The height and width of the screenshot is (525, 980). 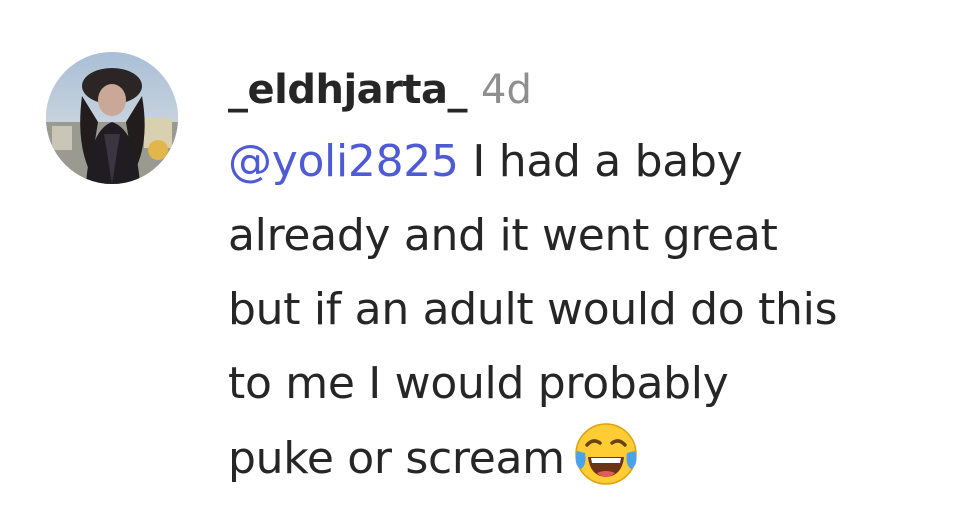 What do you see at coordinates (503, 235) in the screenshot?
I see `comment-text-line-2: already and it went great` at bounding box center [503, 235].